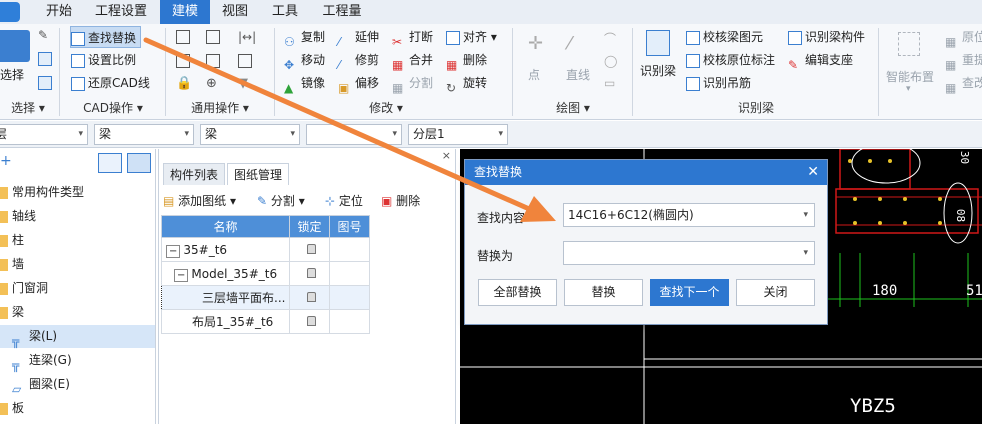 This screenshot has width=982, height=424. Describe the element at coordinates (609, 83) in the screenshot. I see `rect-icon: ▭` at that location.